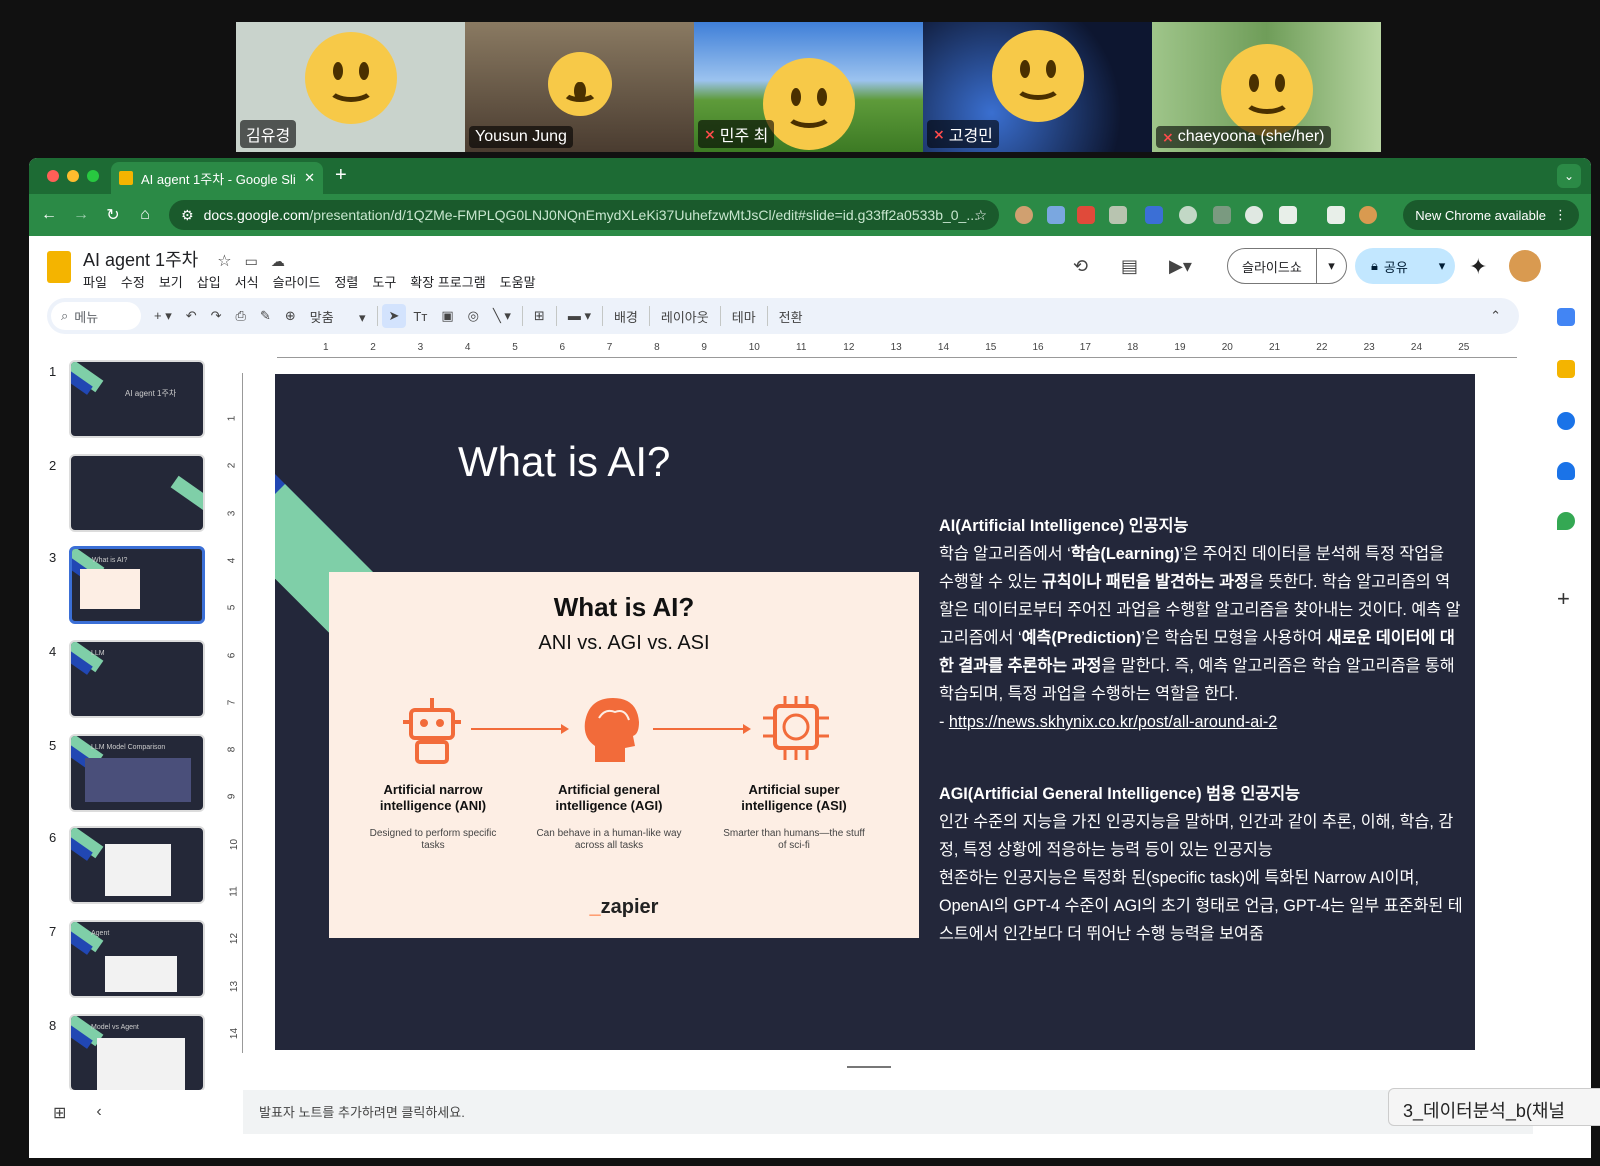  Describe the element at coordinates (216, 316) in the screenshot. I see `redo-icon: ↷` at that location.